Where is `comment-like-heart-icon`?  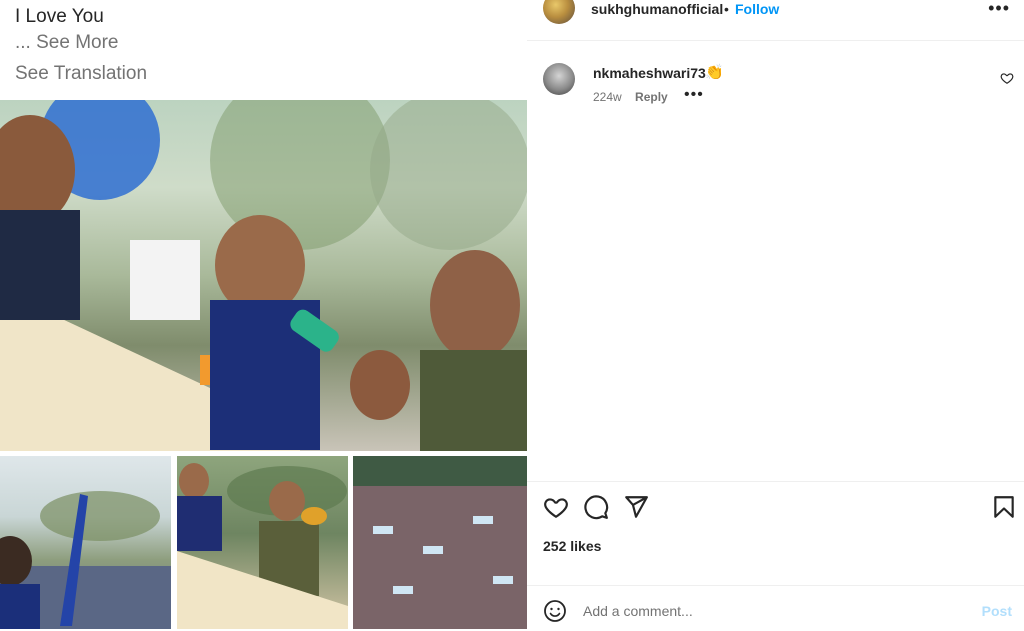 comment-like-heart-icon is located at coordinates (1007, 78).